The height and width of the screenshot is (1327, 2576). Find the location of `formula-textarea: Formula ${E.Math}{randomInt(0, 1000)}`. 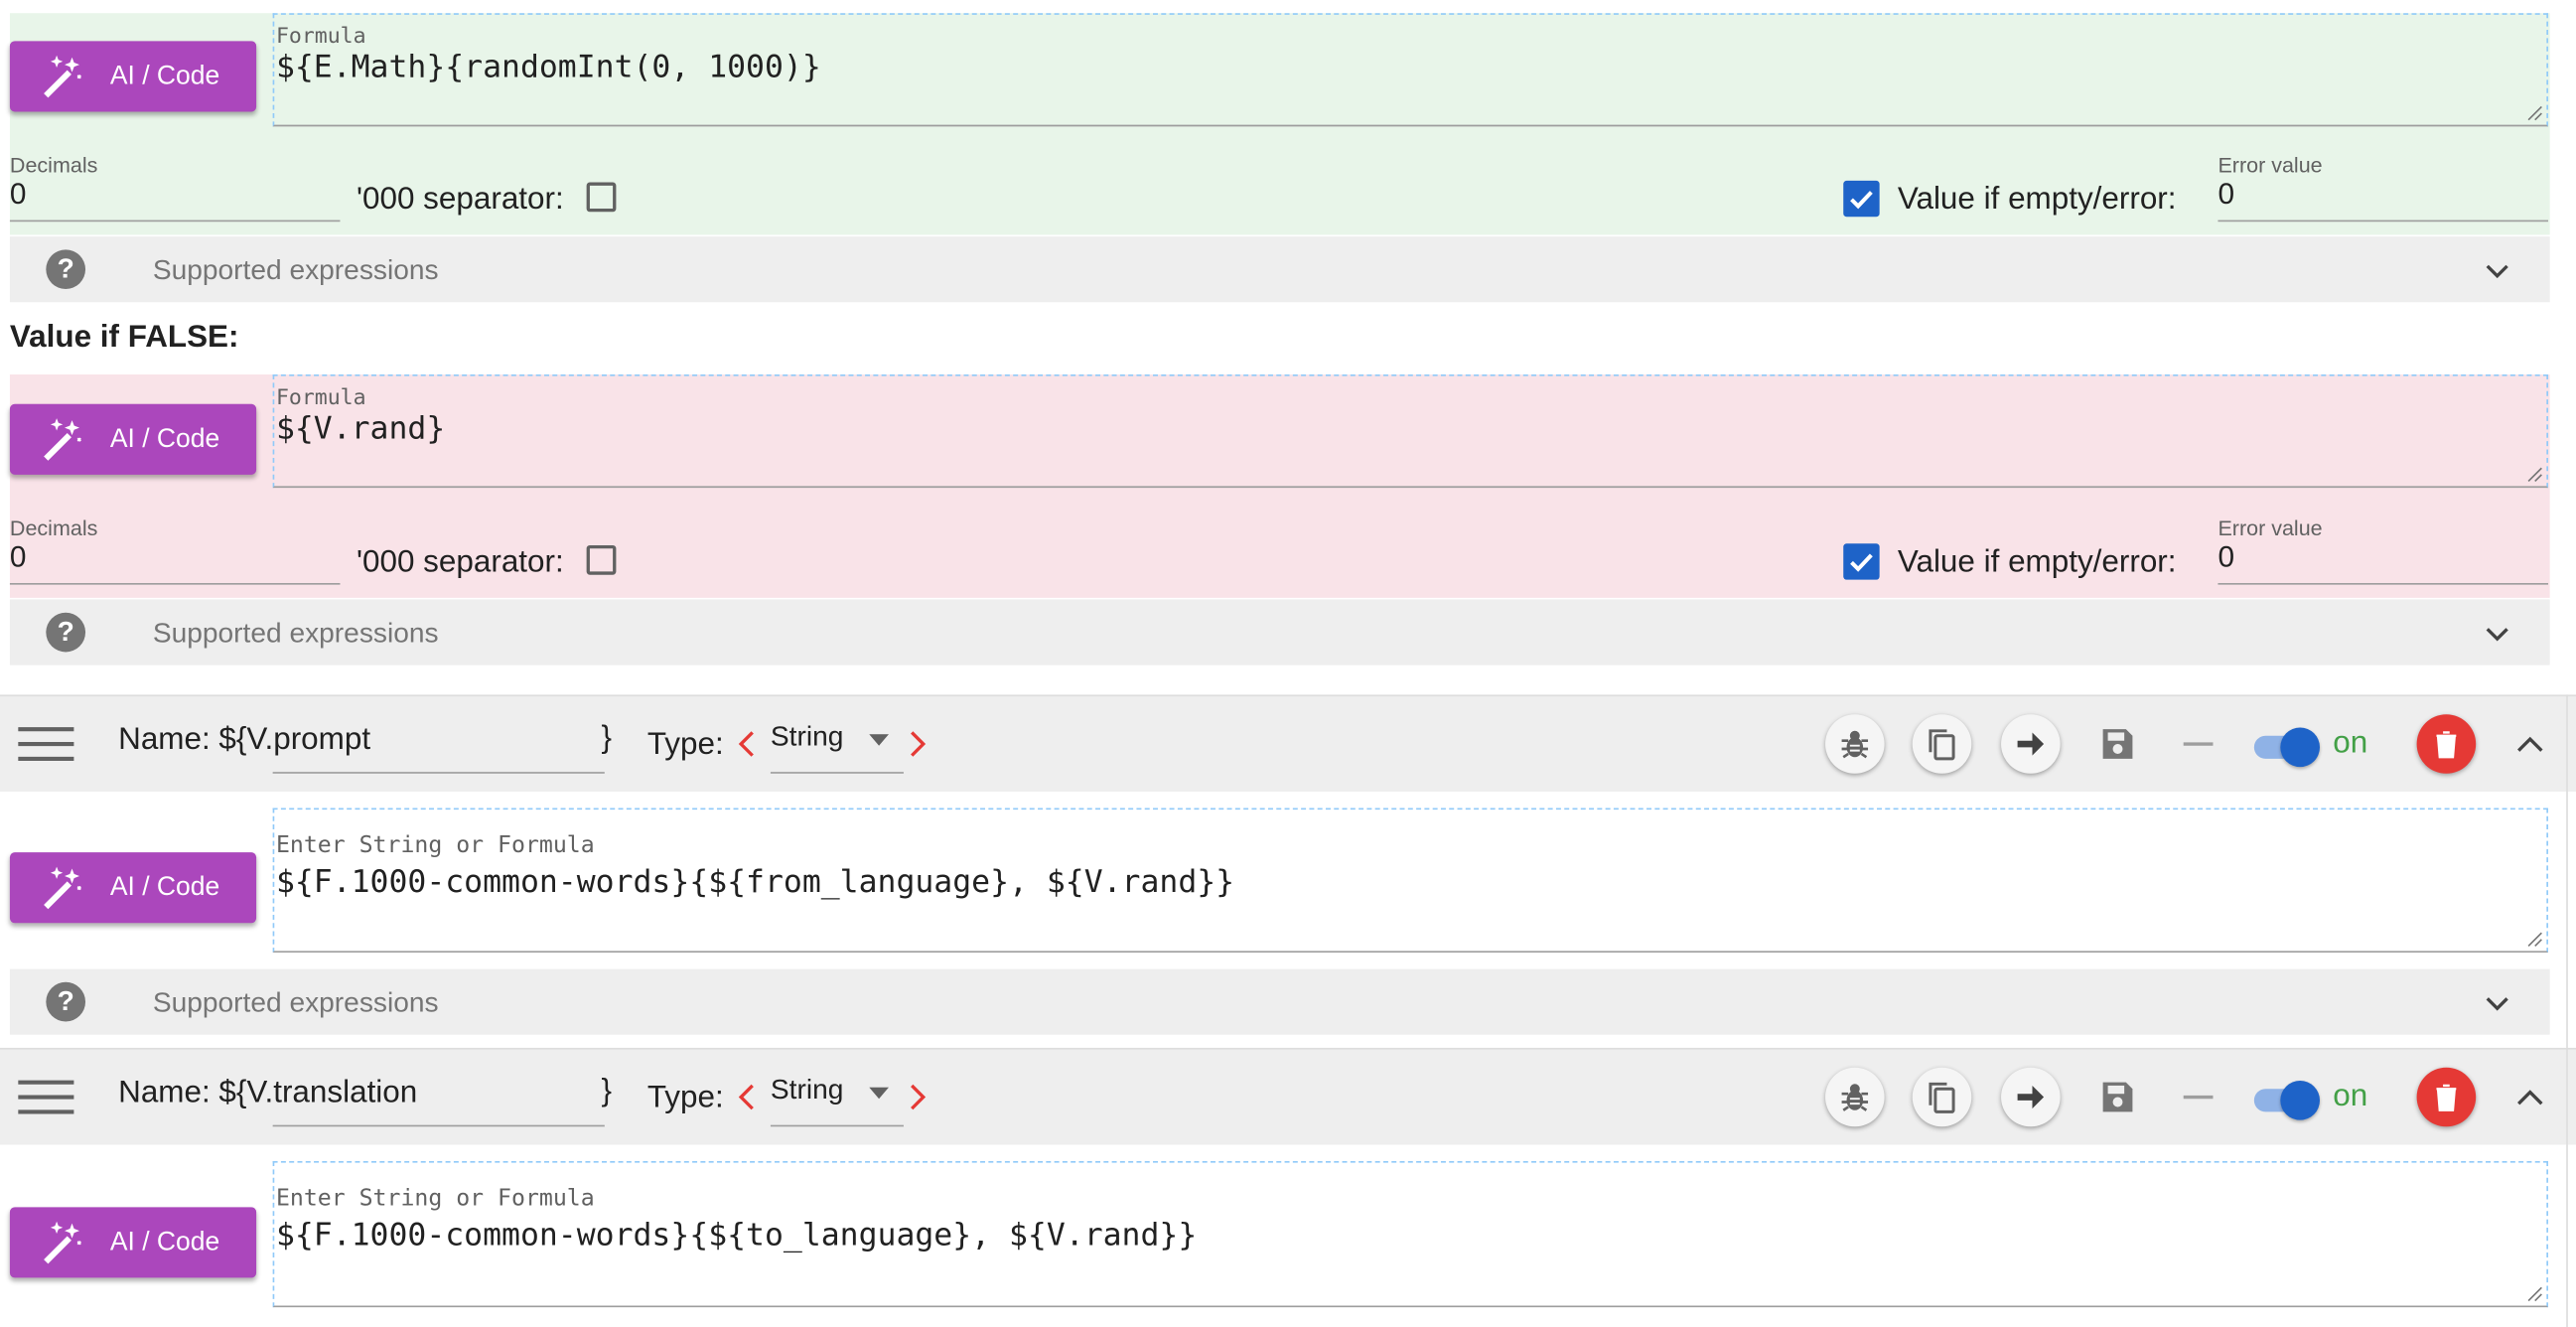

formula-textarea: Formula ${E.Math}{randomInt(0, 1000)} is located at coordinates (1410, 70).